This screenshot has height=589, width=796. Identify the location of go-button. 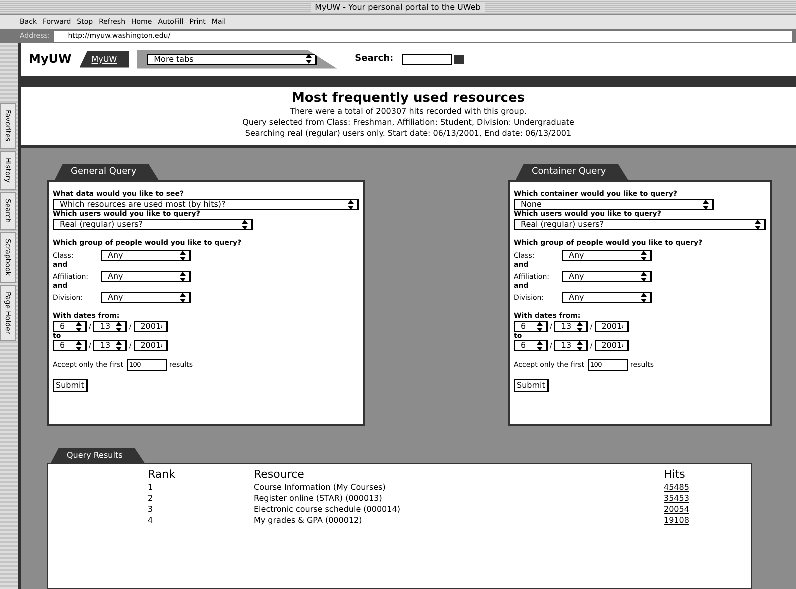
(459, 59).